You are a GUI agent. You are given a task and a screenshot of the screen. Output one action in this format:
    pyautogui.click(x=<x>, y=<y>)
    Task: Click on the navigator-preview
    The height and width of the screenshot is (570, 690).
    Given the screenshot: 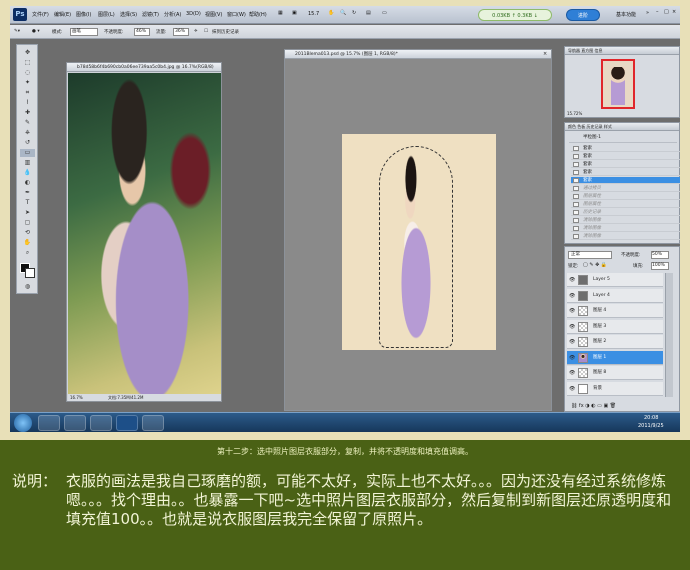 What is the action you would take?
    pyautogui.click(x=618, y=84)
    